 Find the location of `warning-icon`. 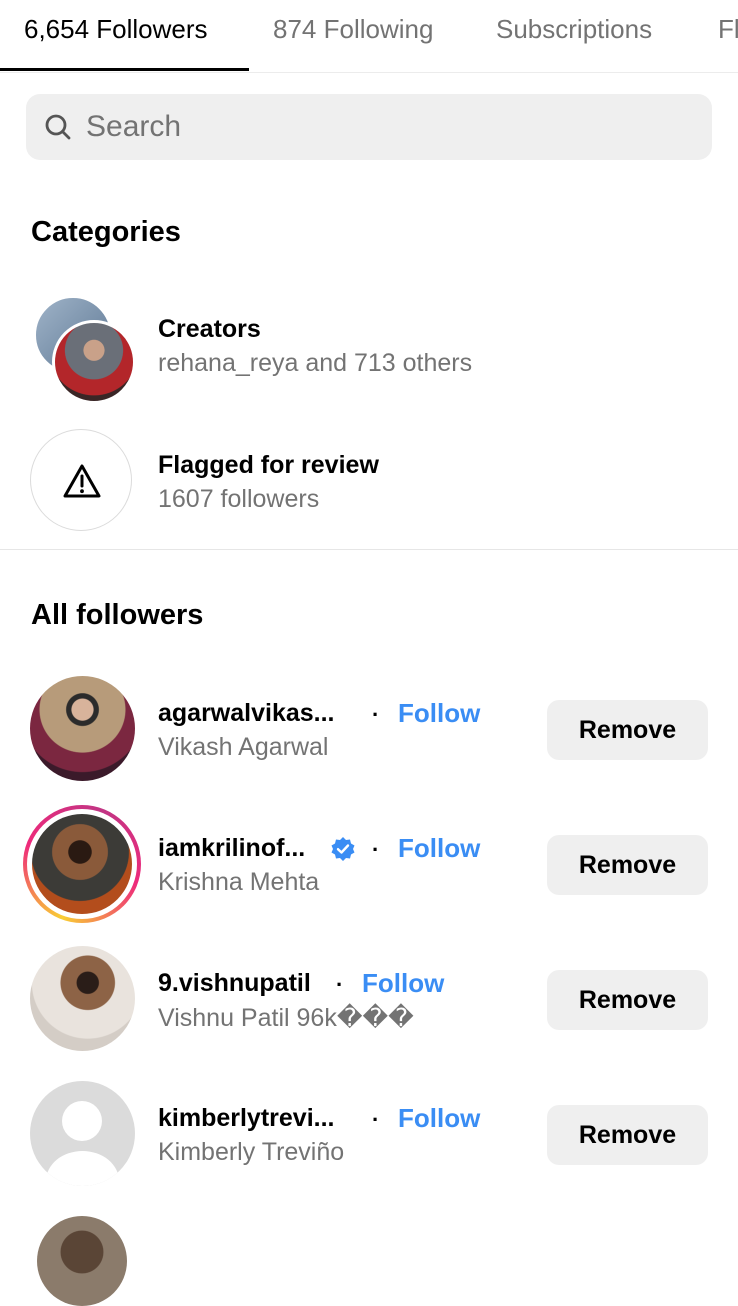

warning-icon is located at coordinates (82, 481).